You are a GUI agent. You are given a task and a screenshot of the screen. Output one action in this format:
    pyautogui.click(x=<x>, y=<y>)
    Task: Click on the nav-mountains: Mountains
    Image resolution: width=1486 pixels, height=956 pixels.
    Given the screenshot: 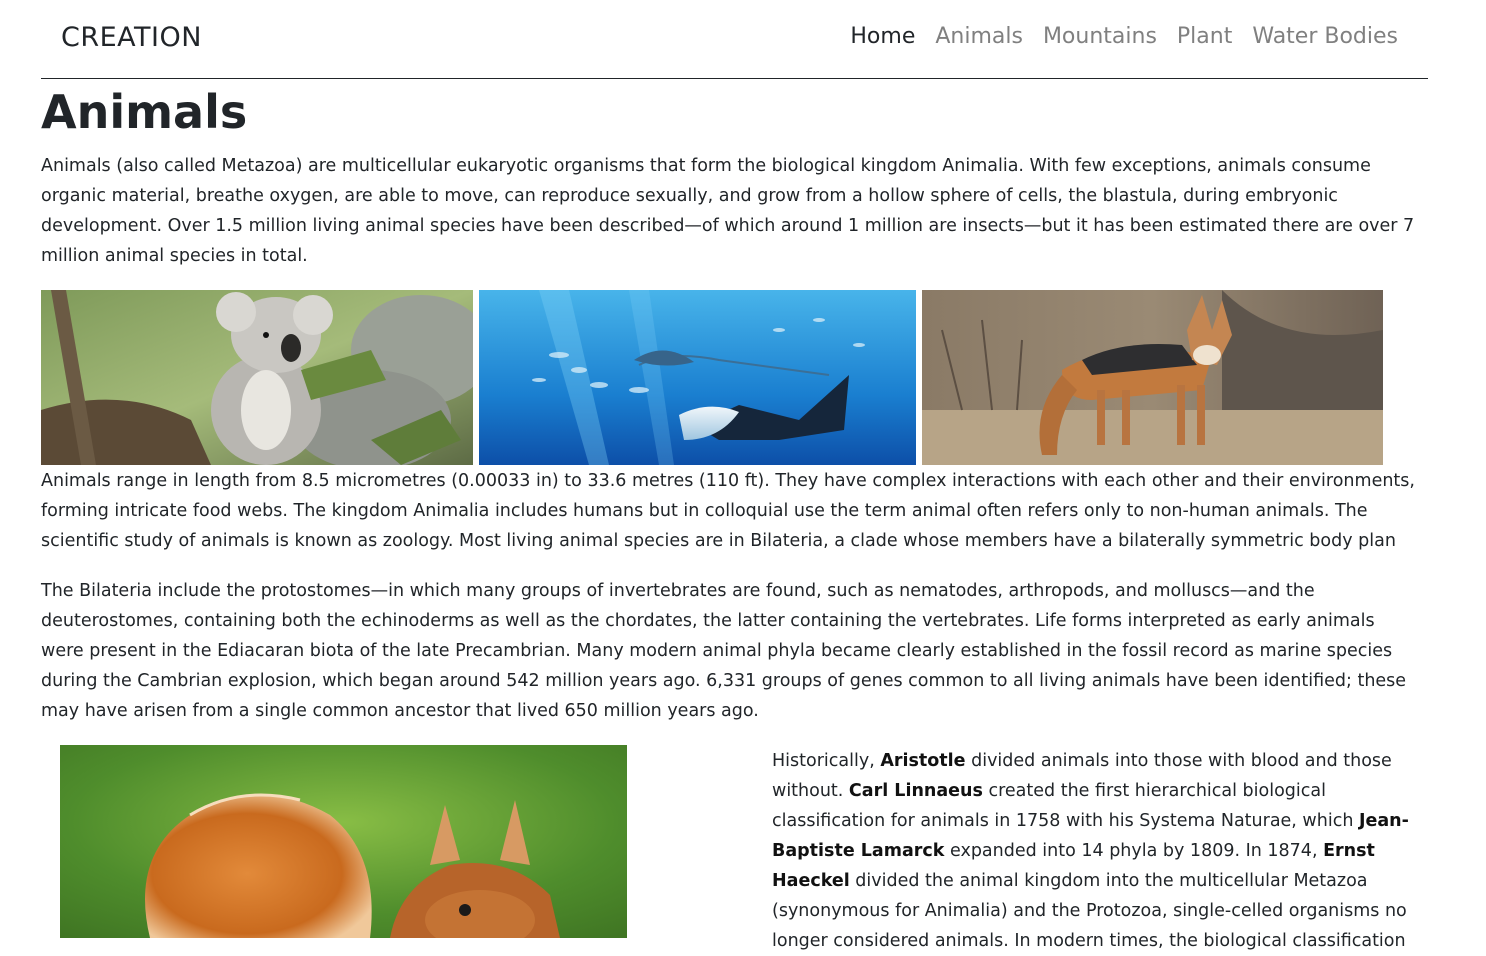 What is the action you would take?
    pyautogui.click(x=1100, y=36)
    